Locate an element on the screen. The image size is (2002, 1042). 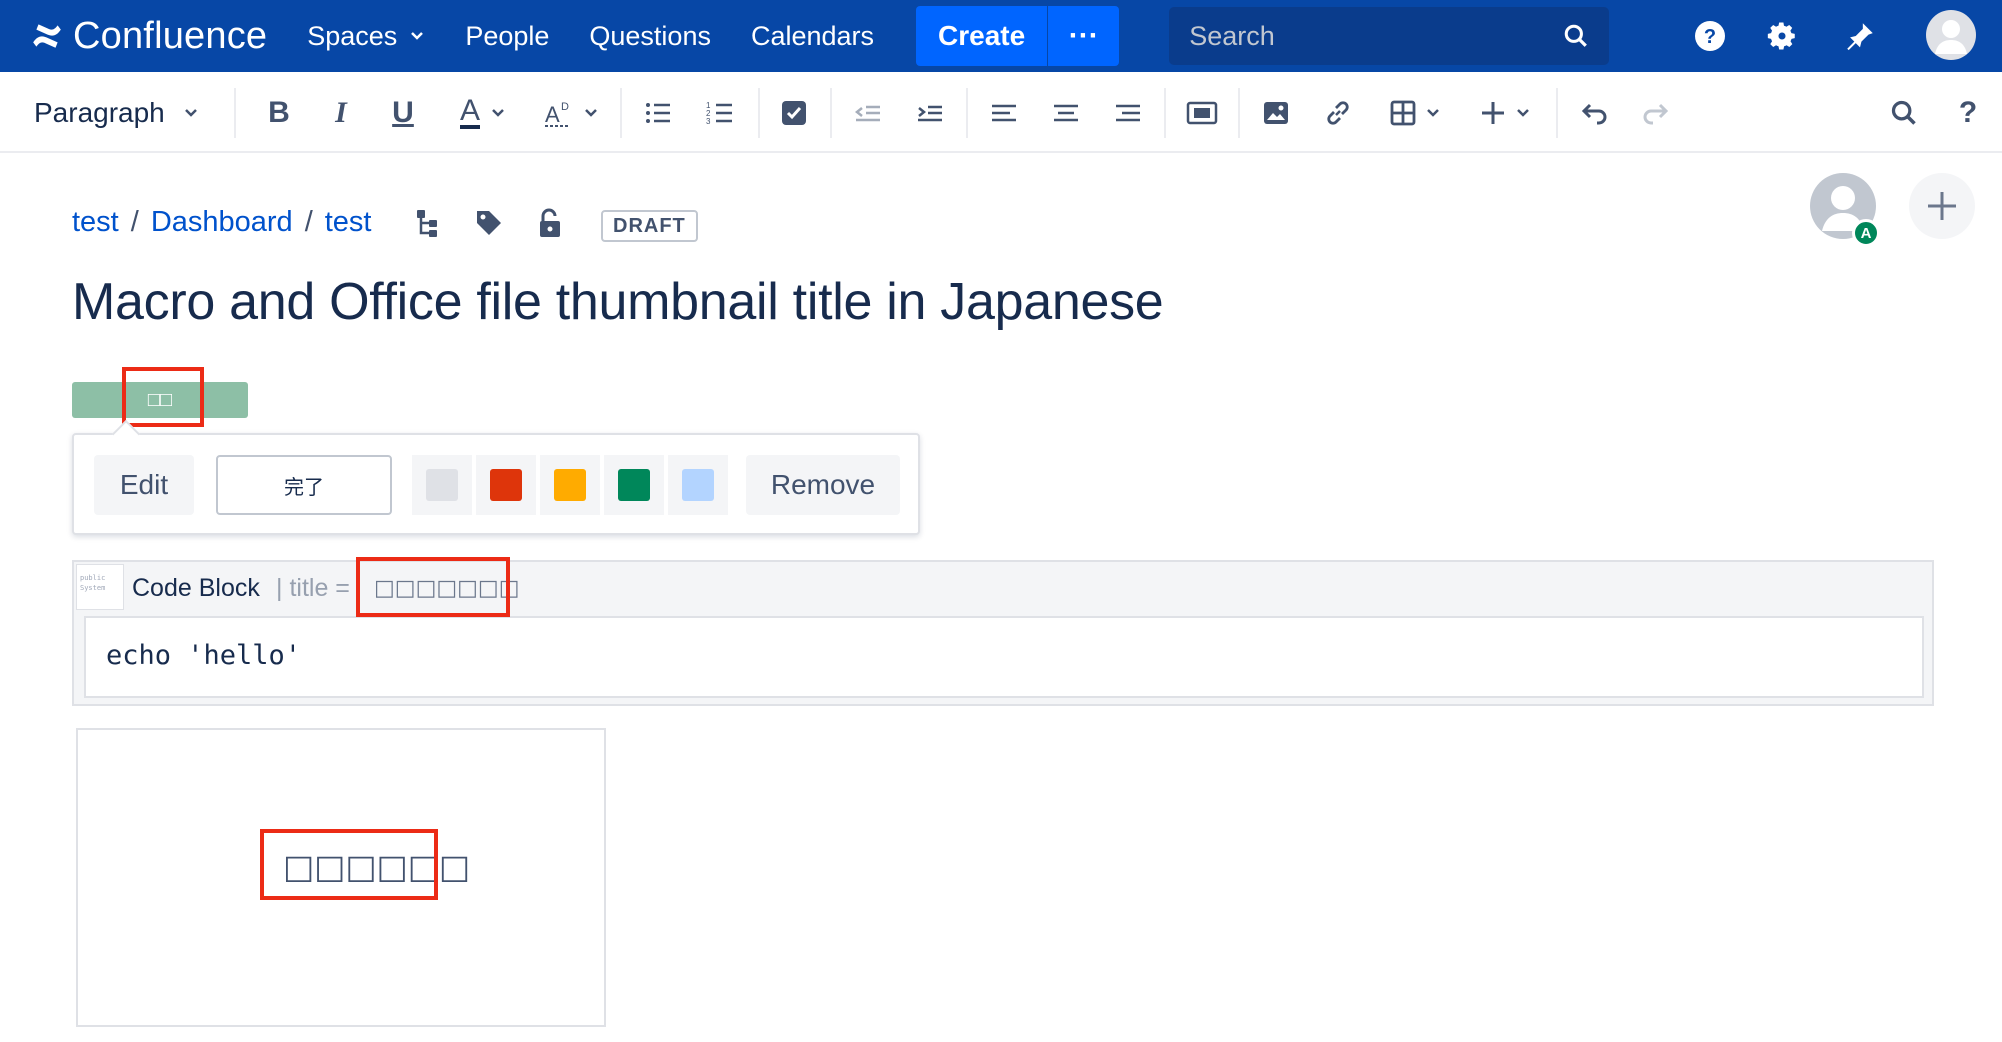
code-macro-icon: public System is located at coordinates (100, 587).